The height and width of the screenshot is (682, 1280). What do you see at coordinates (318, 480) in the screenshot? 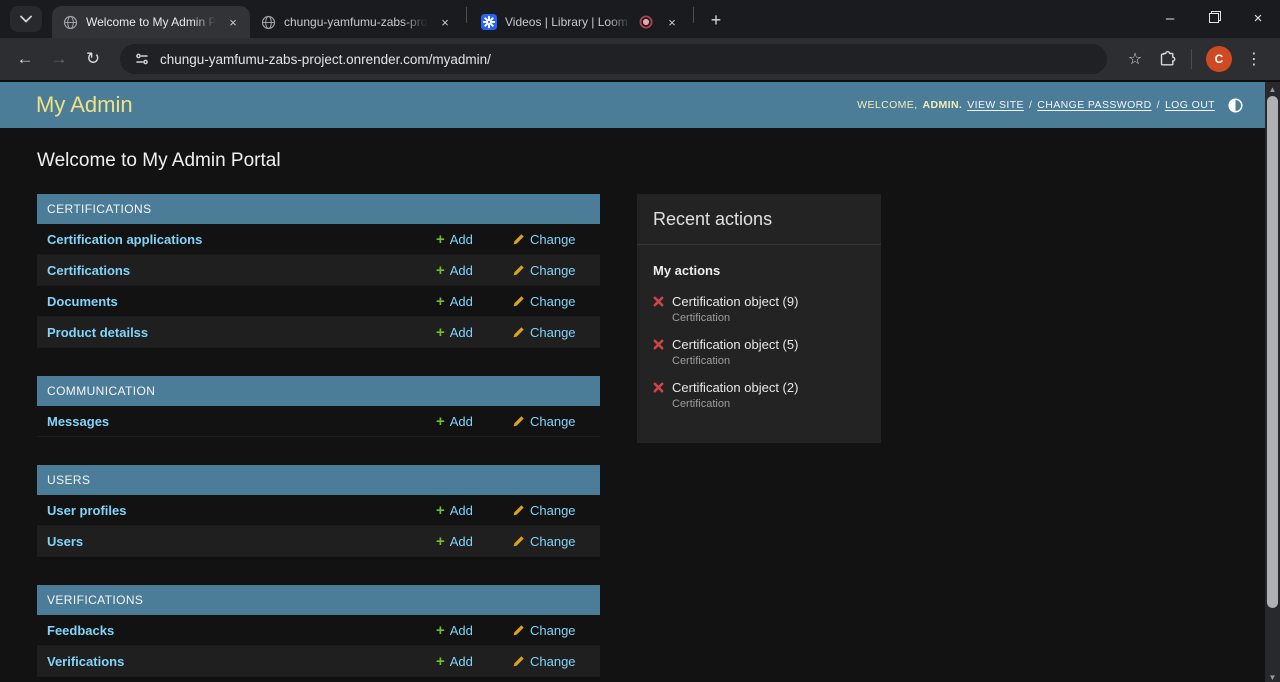
I see `module-caption-link: USERS` at bounding box center [318, 480].